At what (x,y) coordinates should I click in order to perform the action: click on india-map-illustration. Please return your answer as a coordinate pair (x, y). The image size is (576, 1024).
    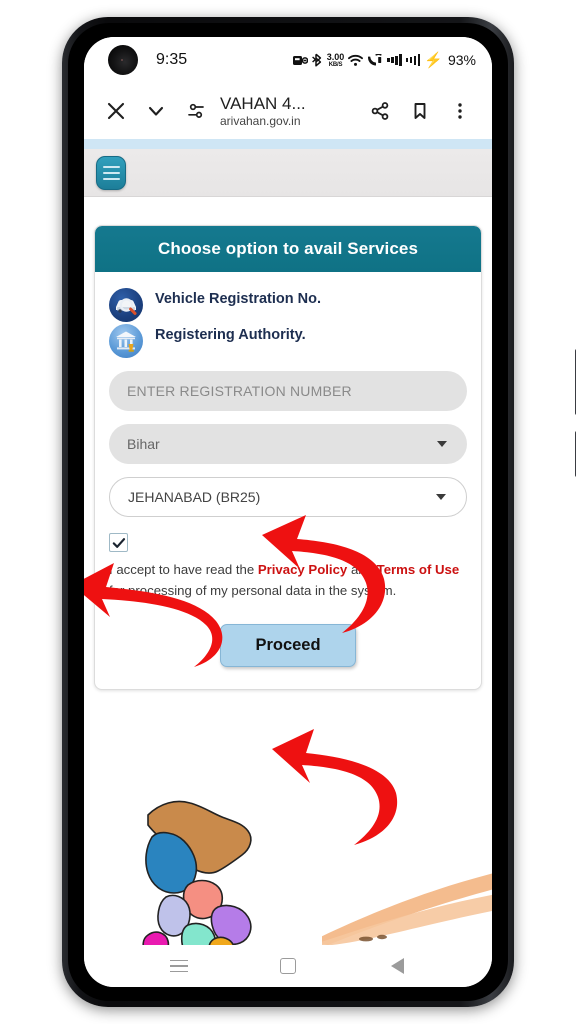
    Looking at the image, I should click on (197, 872).